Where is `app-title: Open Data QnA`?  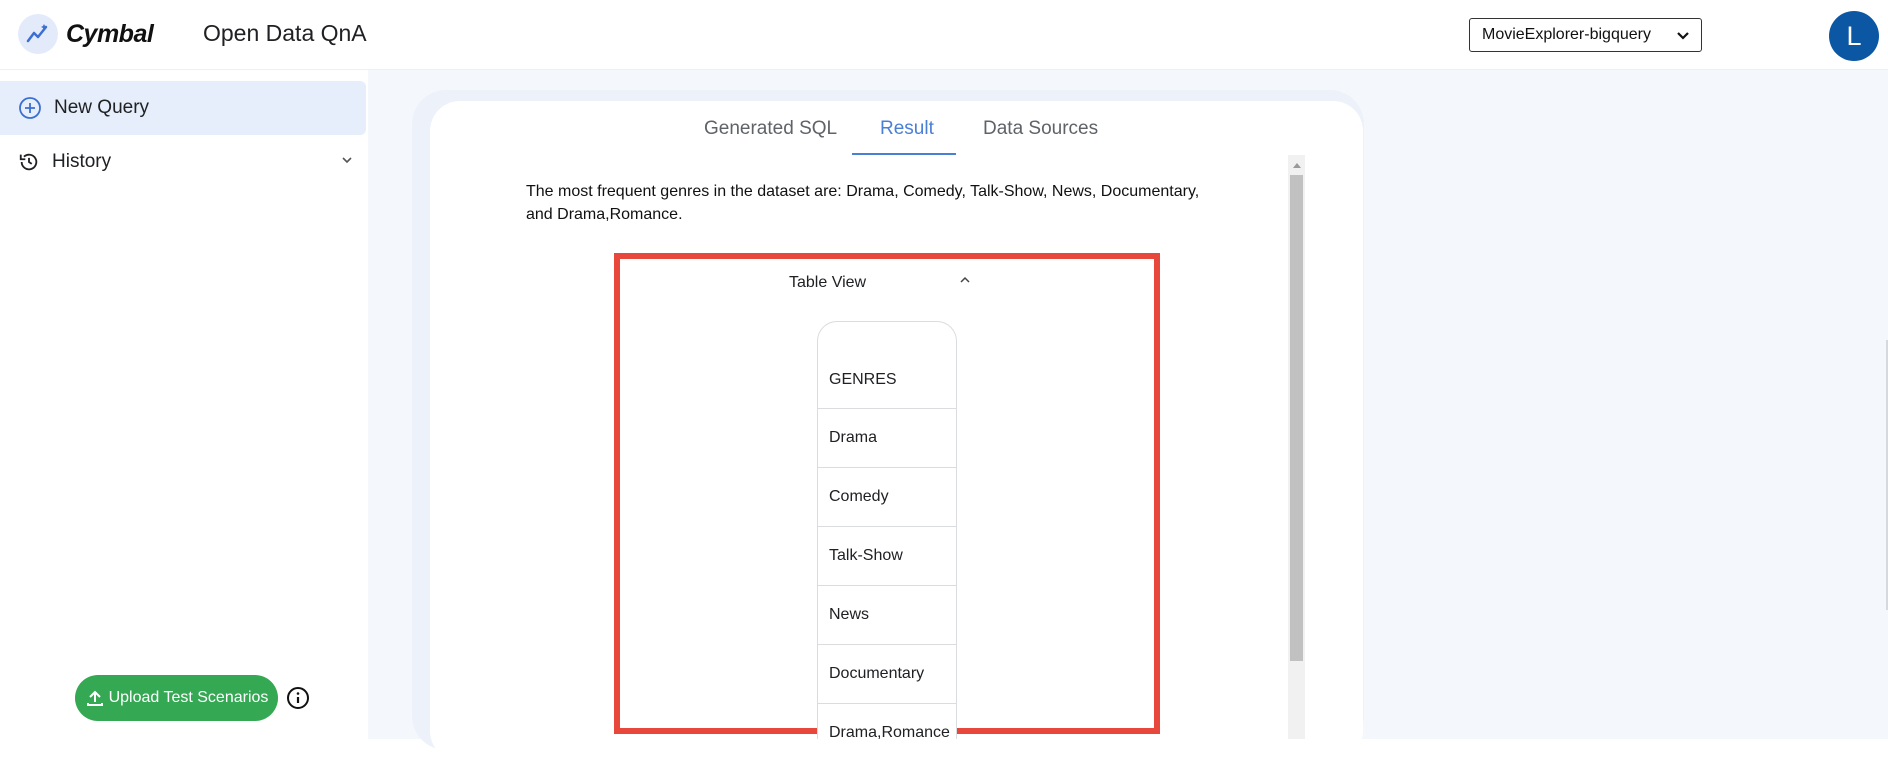
app-title: Open Data QnA is located at coordinates (285, 33).